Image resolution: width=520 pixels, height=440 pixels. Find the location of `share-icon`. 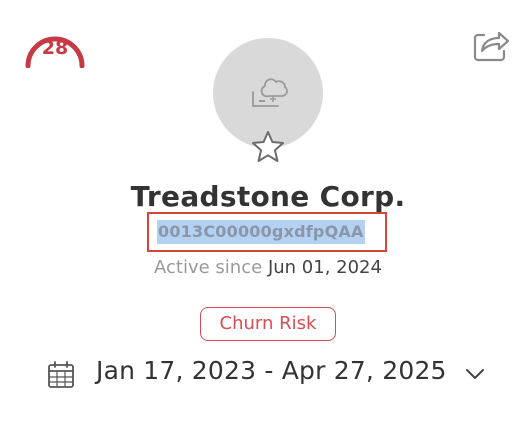

share-icon is located at coordinates (491, 46).